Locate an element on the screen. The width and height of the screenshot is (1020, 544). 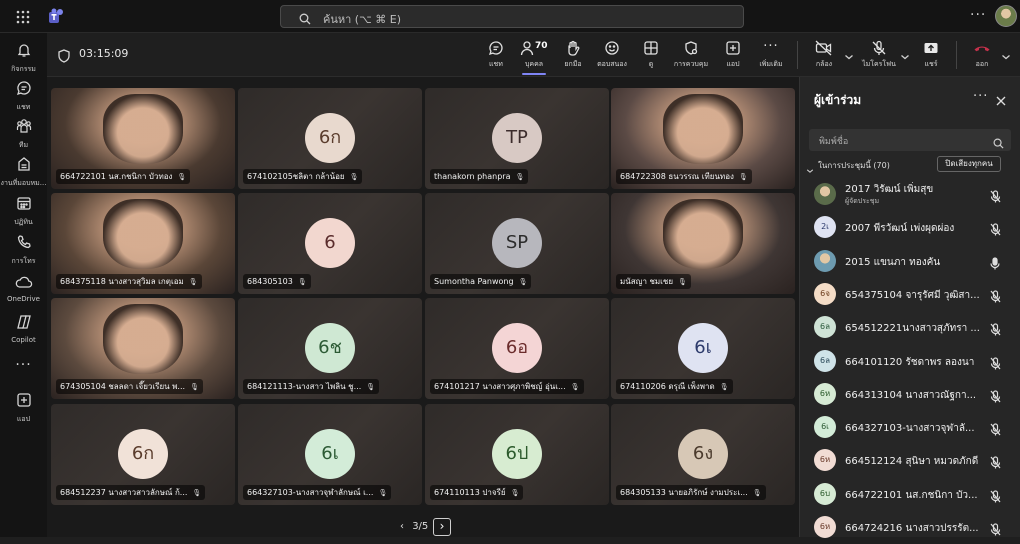
participant-tile: TP thanakorn phanpra 🎙 is located at coordinates (517, 138).